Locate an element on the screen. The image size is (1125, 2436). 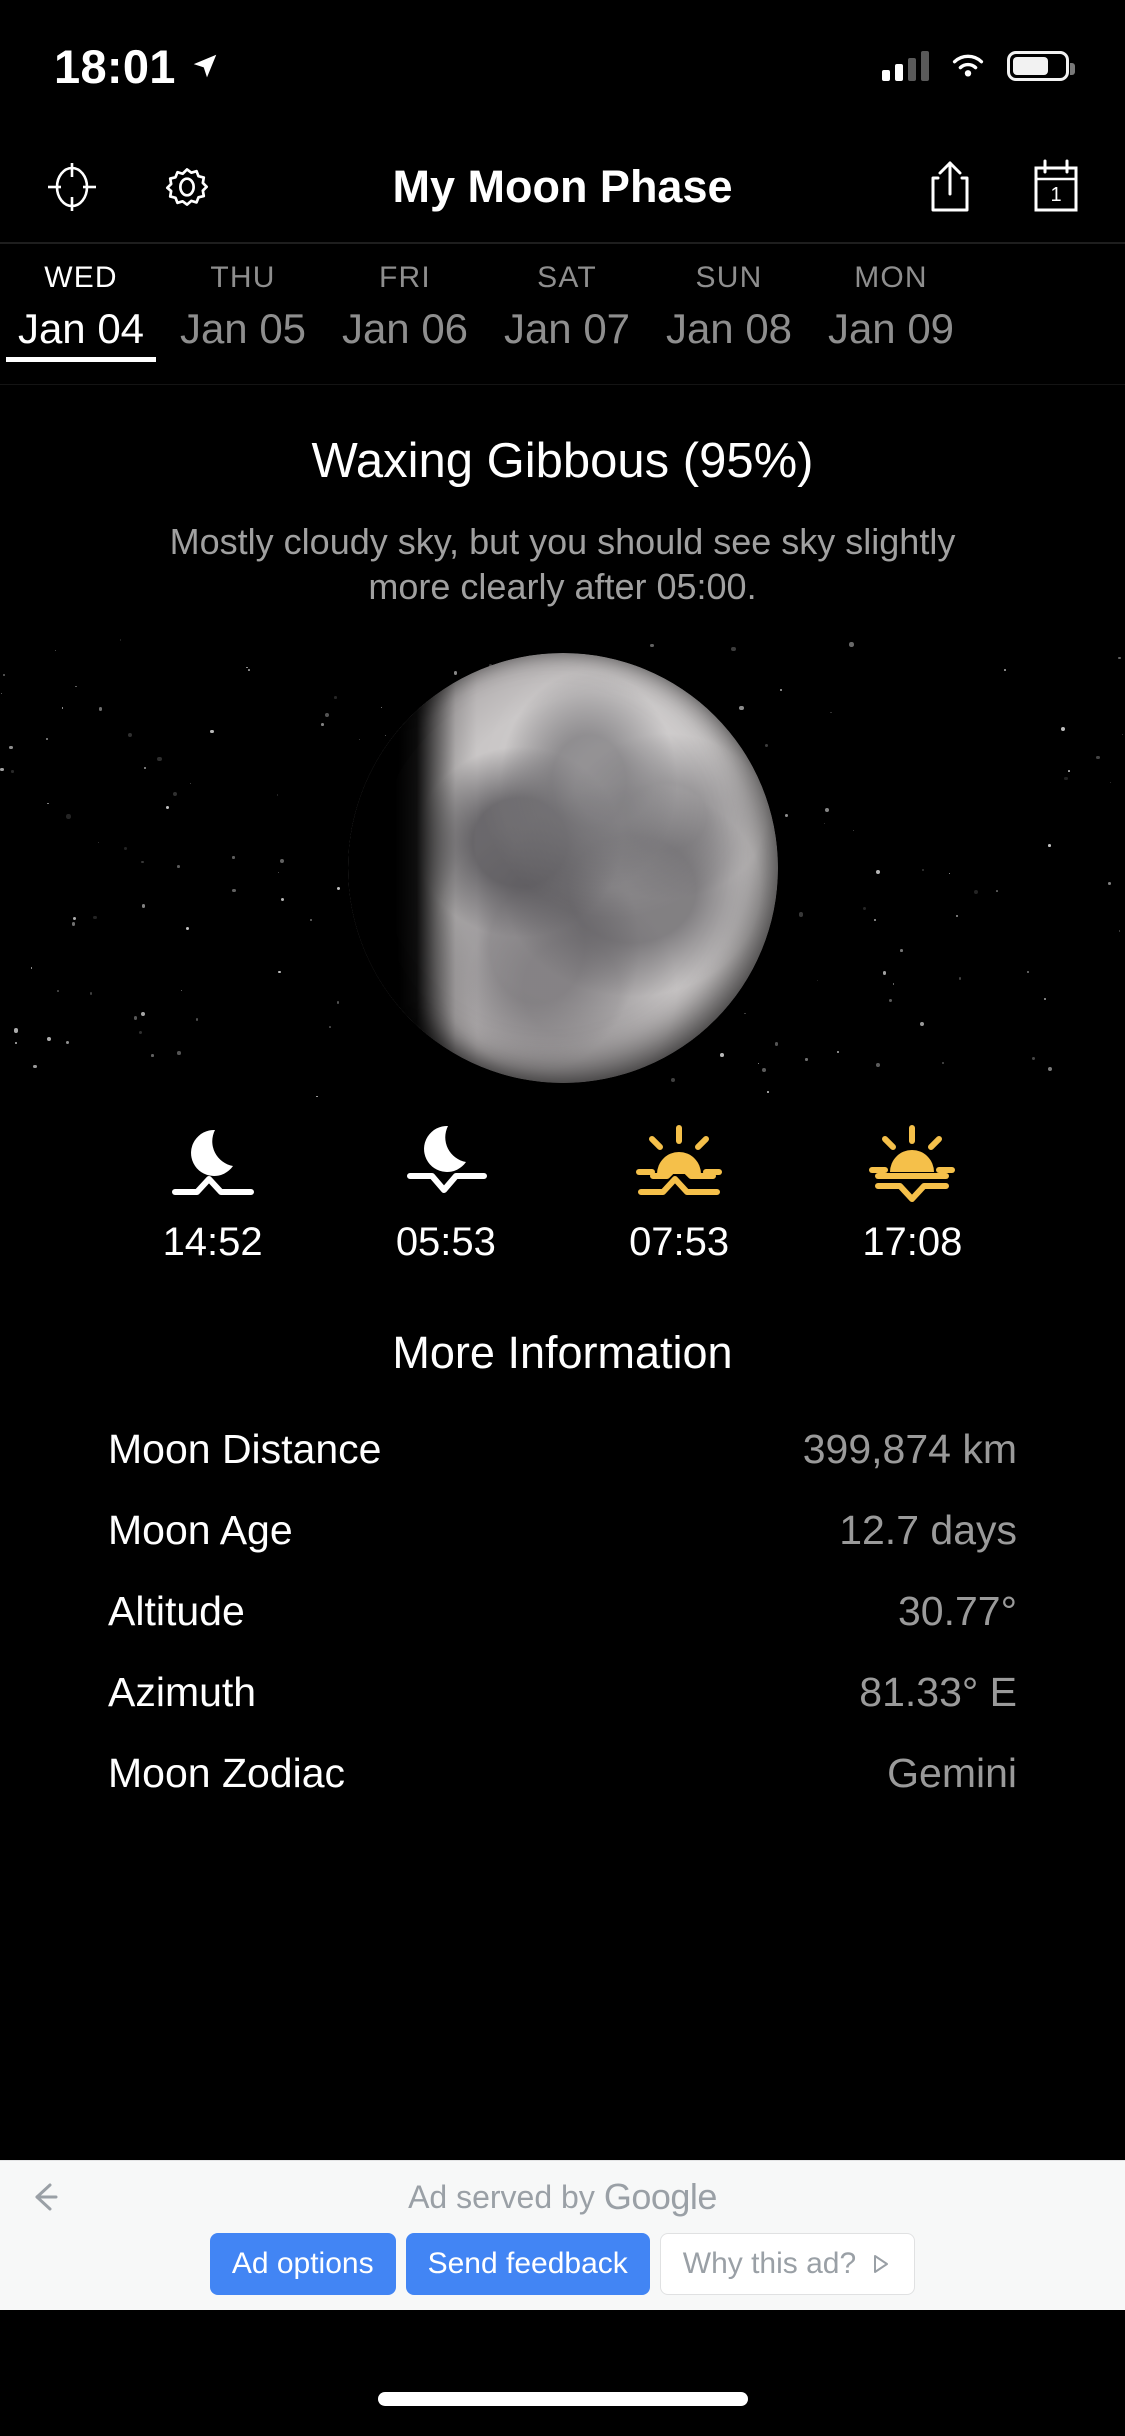
info-row: Moon Distance 399,874 km is located at coordinates (562, 1449).